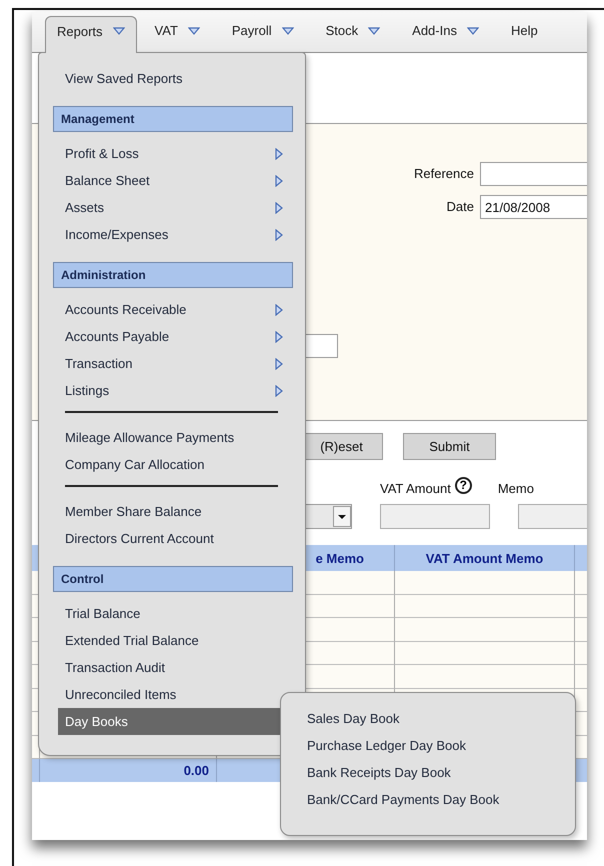 This screenshot has height=866, width=604. Describe the element at coordinates (170, 234) in the screenshot. I see `menu-item: Income/Expenses` at that location.